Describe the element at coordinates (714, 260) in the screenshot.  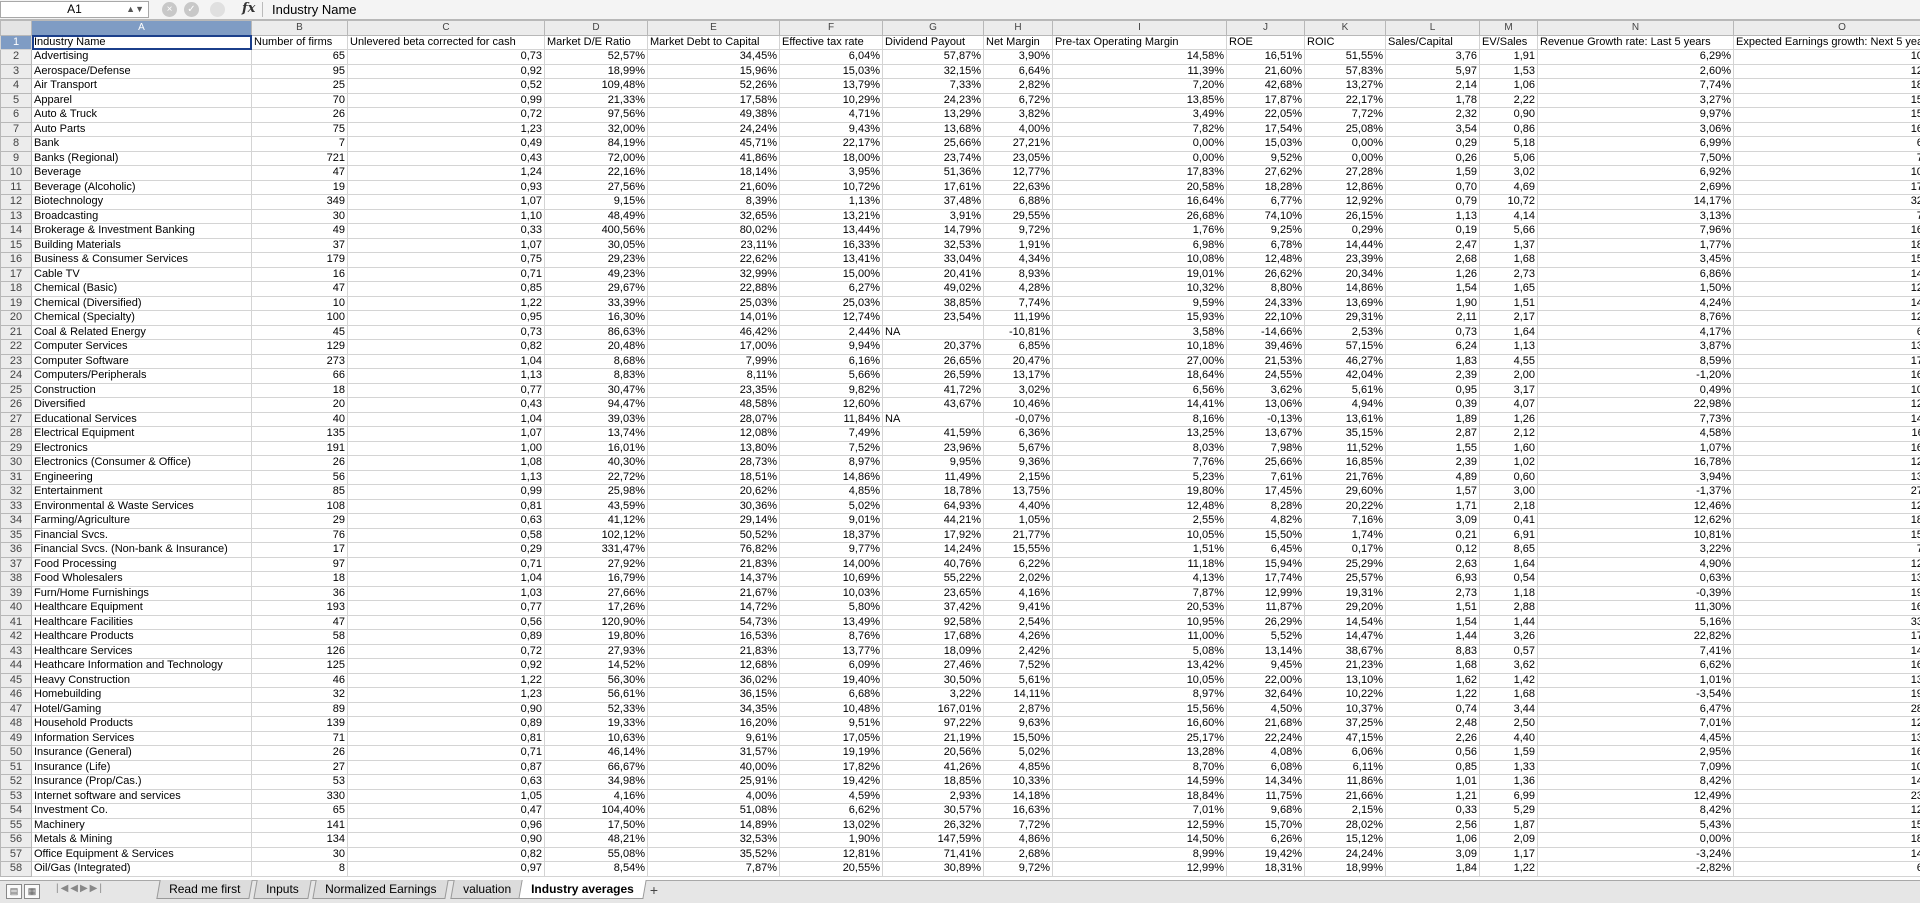
I see `data-cell: 22,62%` at that location.